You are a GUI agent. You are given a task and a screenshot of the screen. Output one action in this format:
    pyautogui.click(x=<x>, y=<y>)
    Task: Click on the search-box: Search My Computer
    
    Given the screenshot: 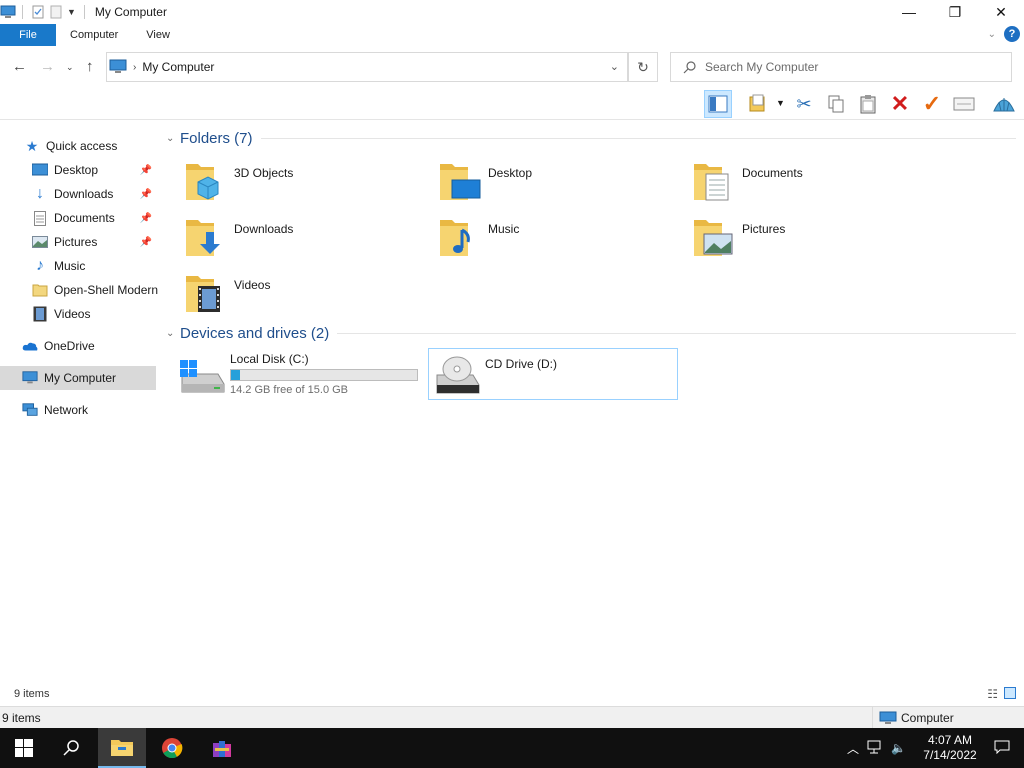 What is the action you would take?
    pyautogui.click(x=841, y=67)
    